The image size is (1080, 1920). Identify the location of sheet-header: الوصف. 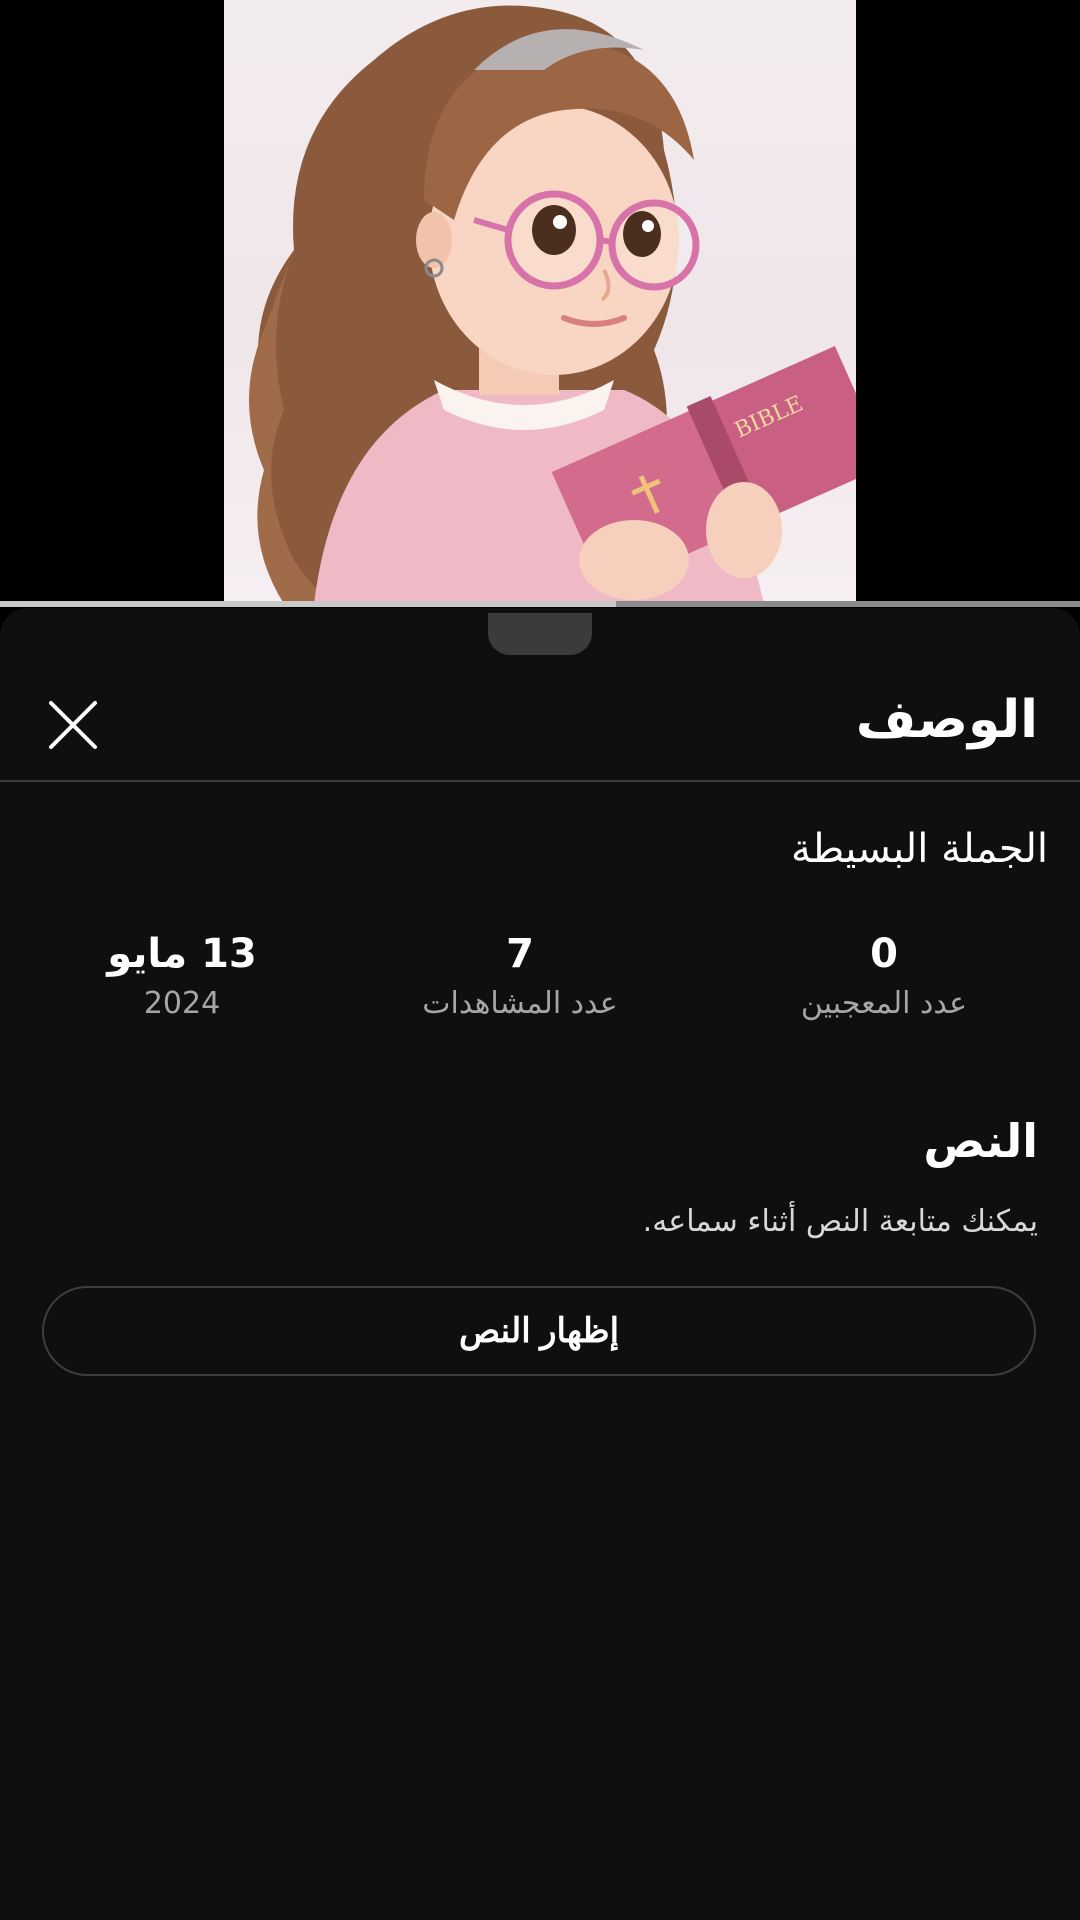
(540, 715).